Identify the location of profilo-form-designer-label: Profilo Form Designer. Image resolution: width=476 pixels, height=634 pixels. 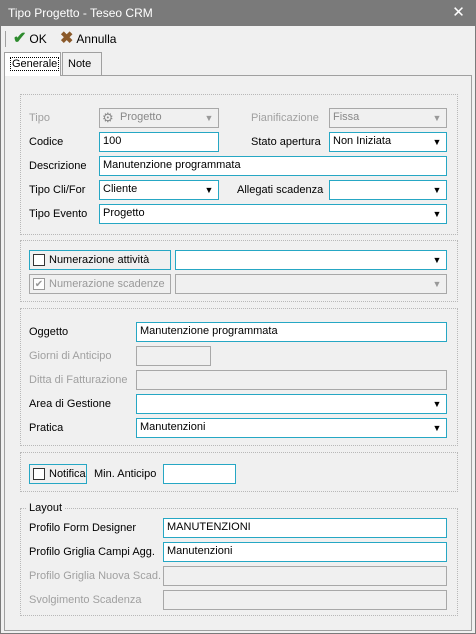
(82, 528).